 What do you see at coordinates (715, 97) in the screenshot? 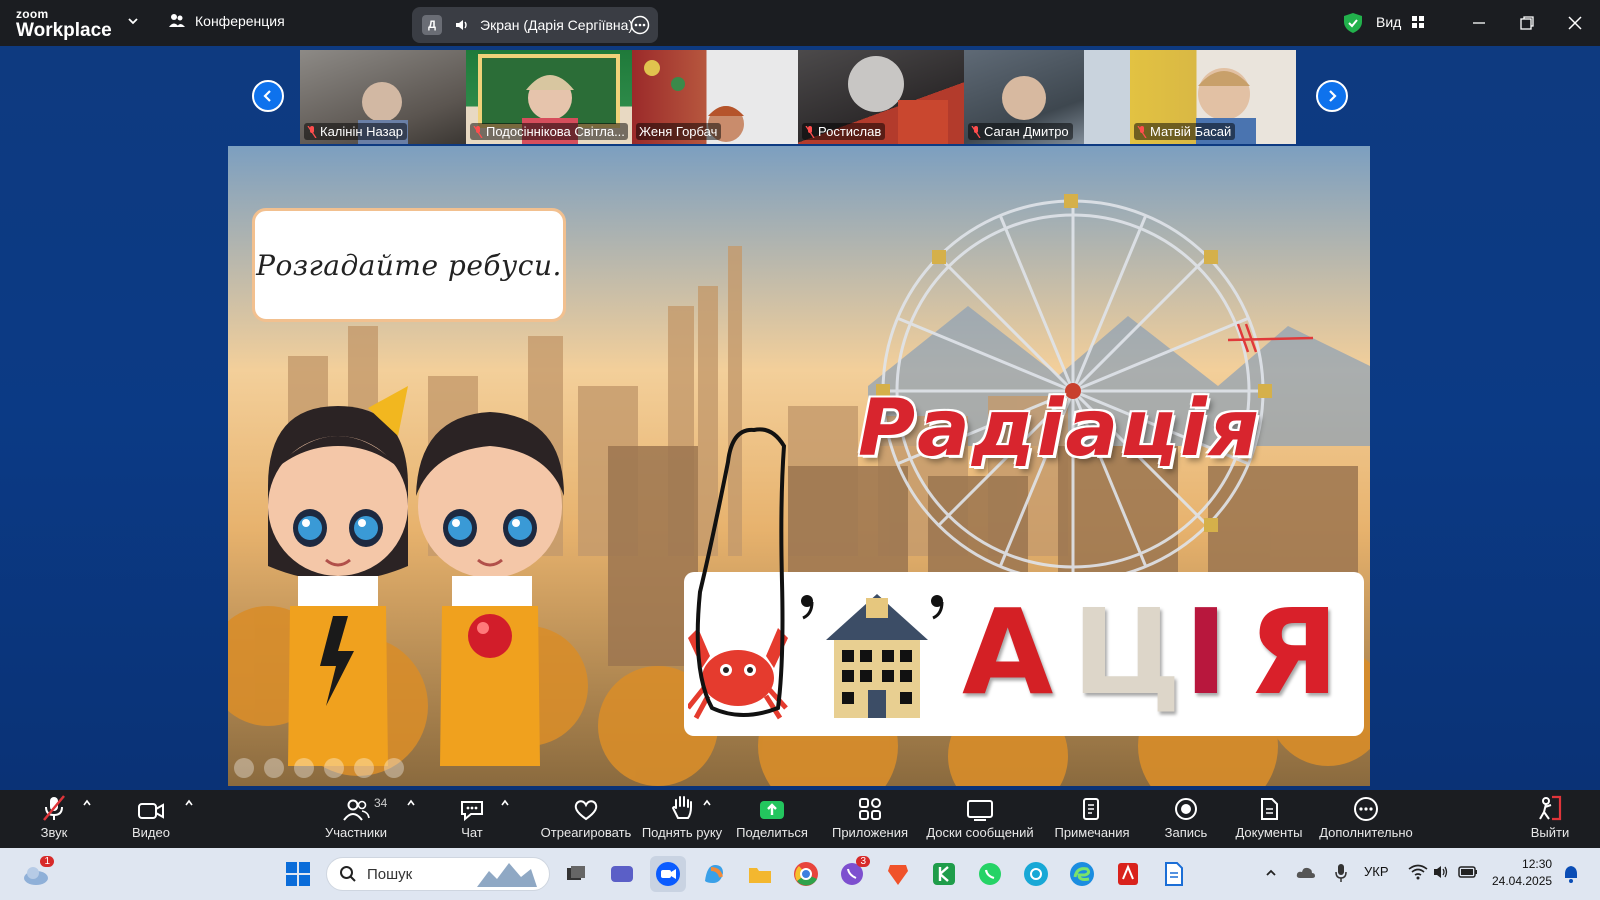
I see `video-tile: Женя Горбач` at bounding box center [715, 97].